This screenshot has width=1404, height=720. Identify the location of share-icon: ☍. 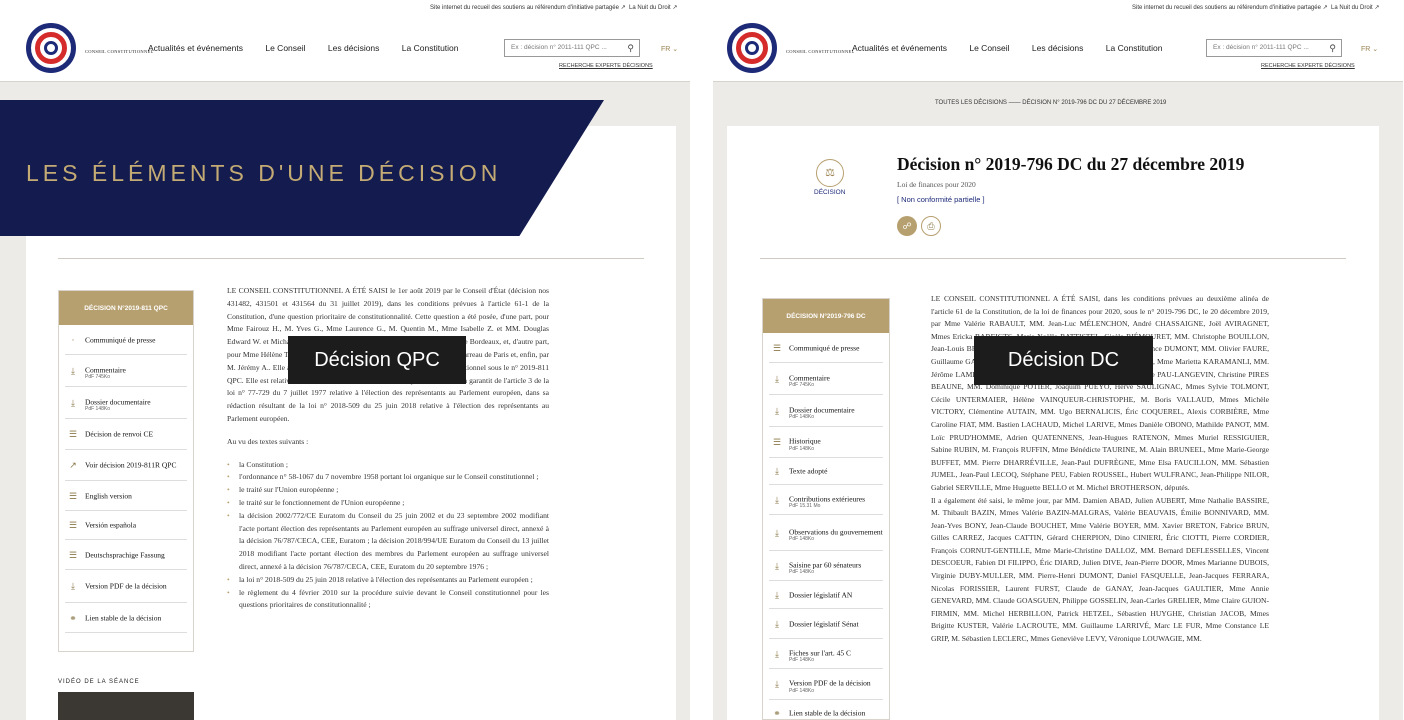
(907, 226).